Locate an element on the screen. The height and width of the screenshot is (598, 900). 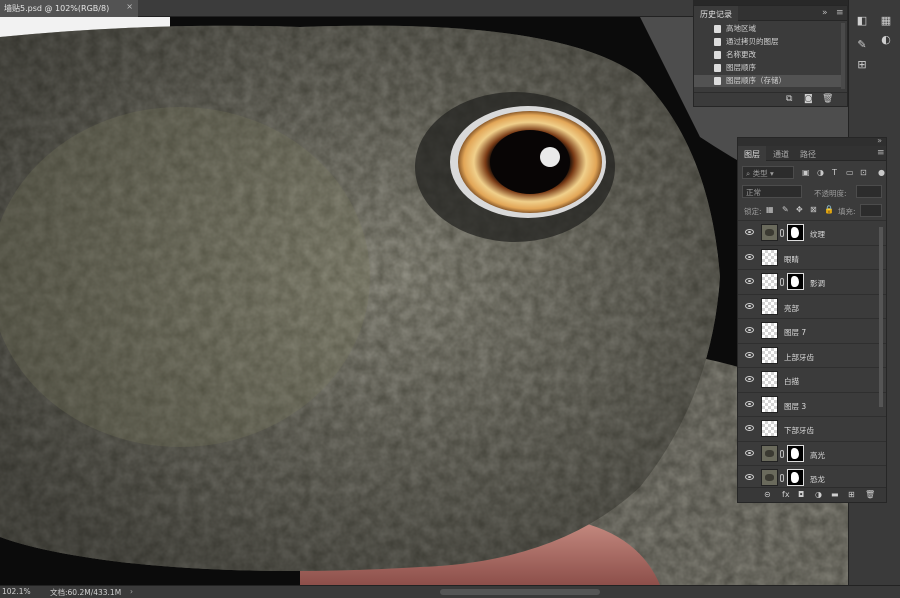
layer-name: 图层 7 is located at coordinates (795, 332).